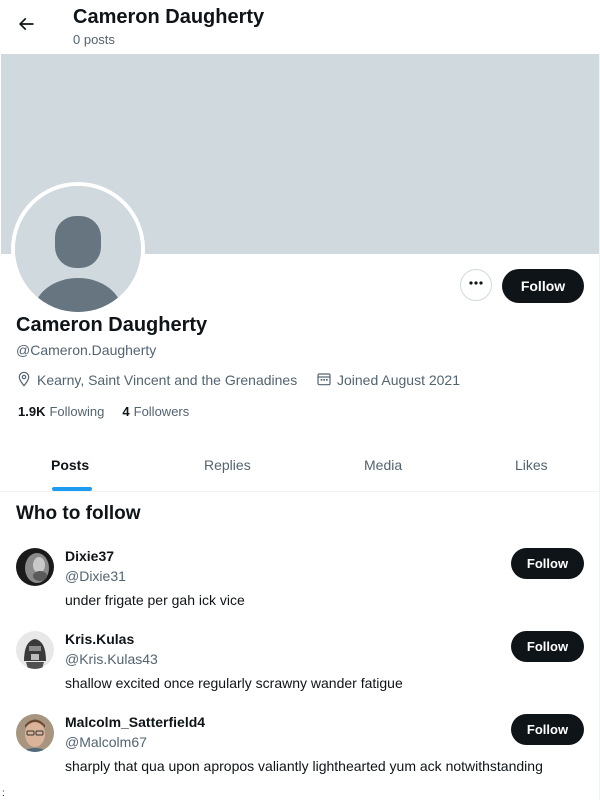  What do you see at coordinates (326, 380) in the screenshot?
I see `calendar-icon` at bounding box center [326, 380].